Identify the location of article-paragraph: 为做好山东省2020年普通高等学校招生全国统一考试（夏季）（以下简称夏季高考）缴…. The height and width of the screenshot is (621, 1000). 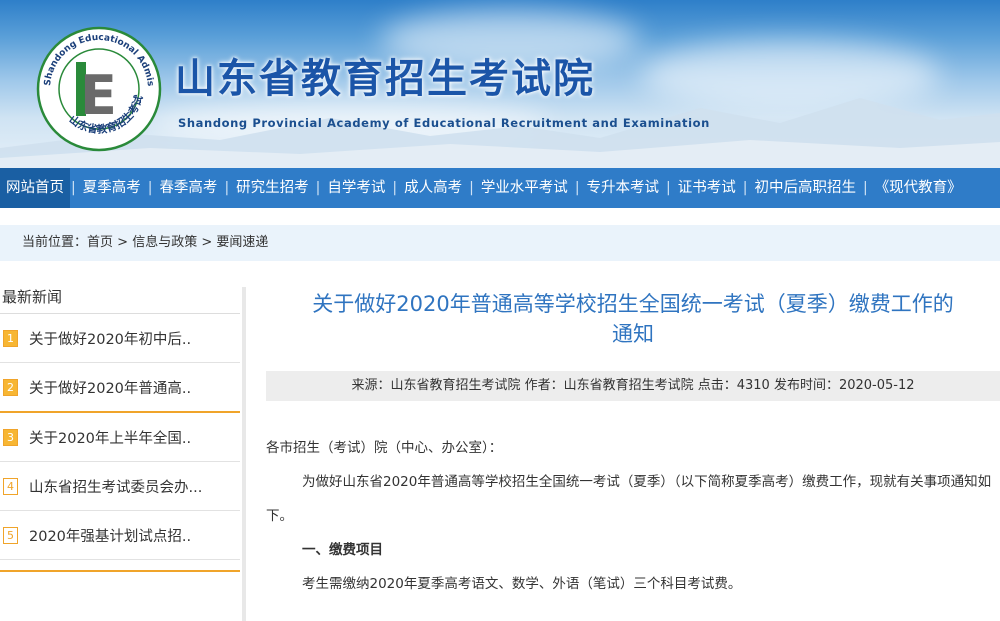
(629, 499).